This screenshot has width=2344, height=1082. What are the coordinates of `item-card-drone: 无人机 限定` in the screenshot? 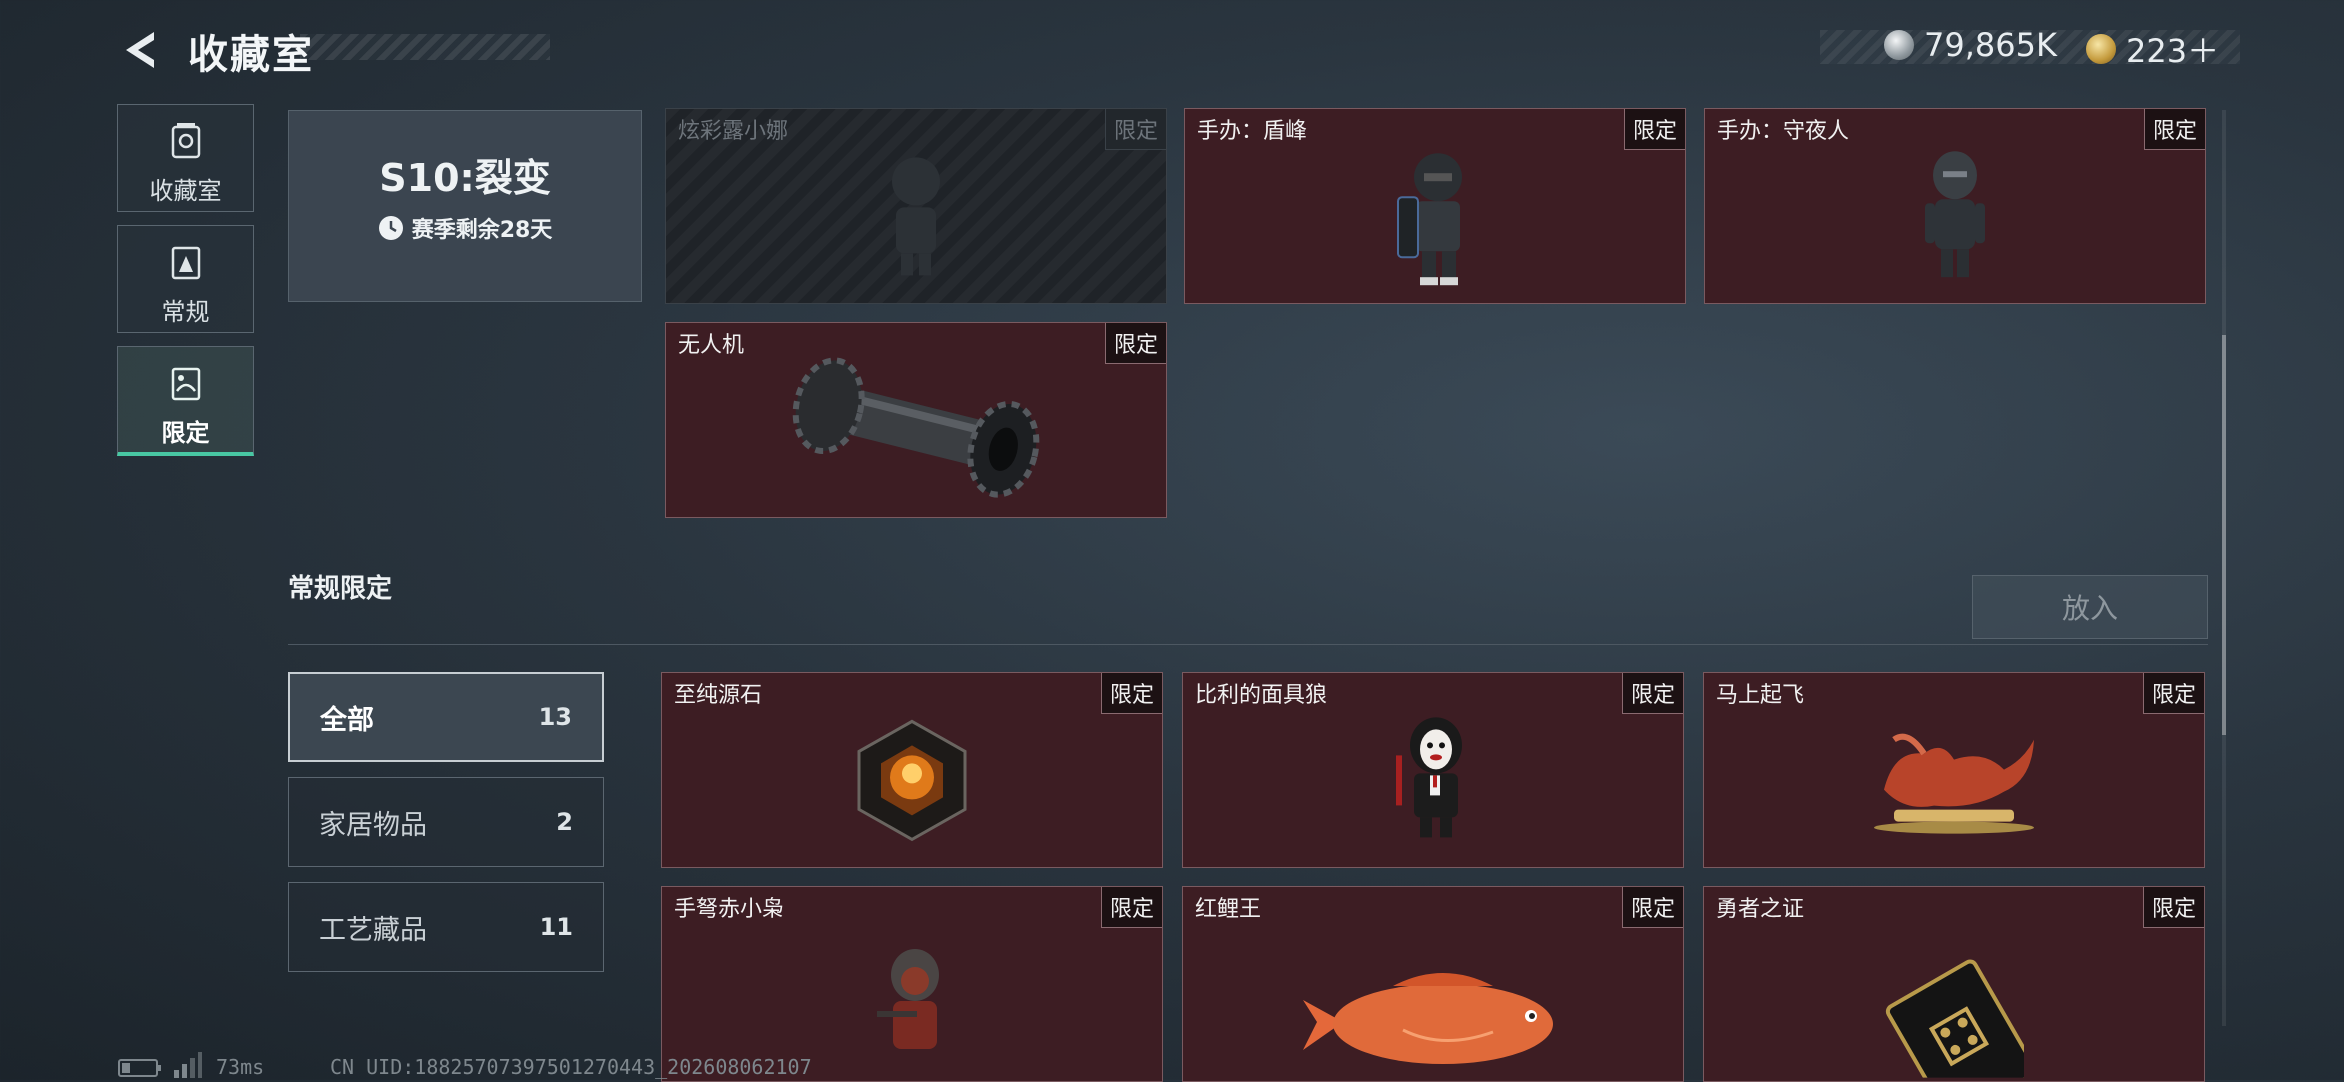 It's located at (916, 420).